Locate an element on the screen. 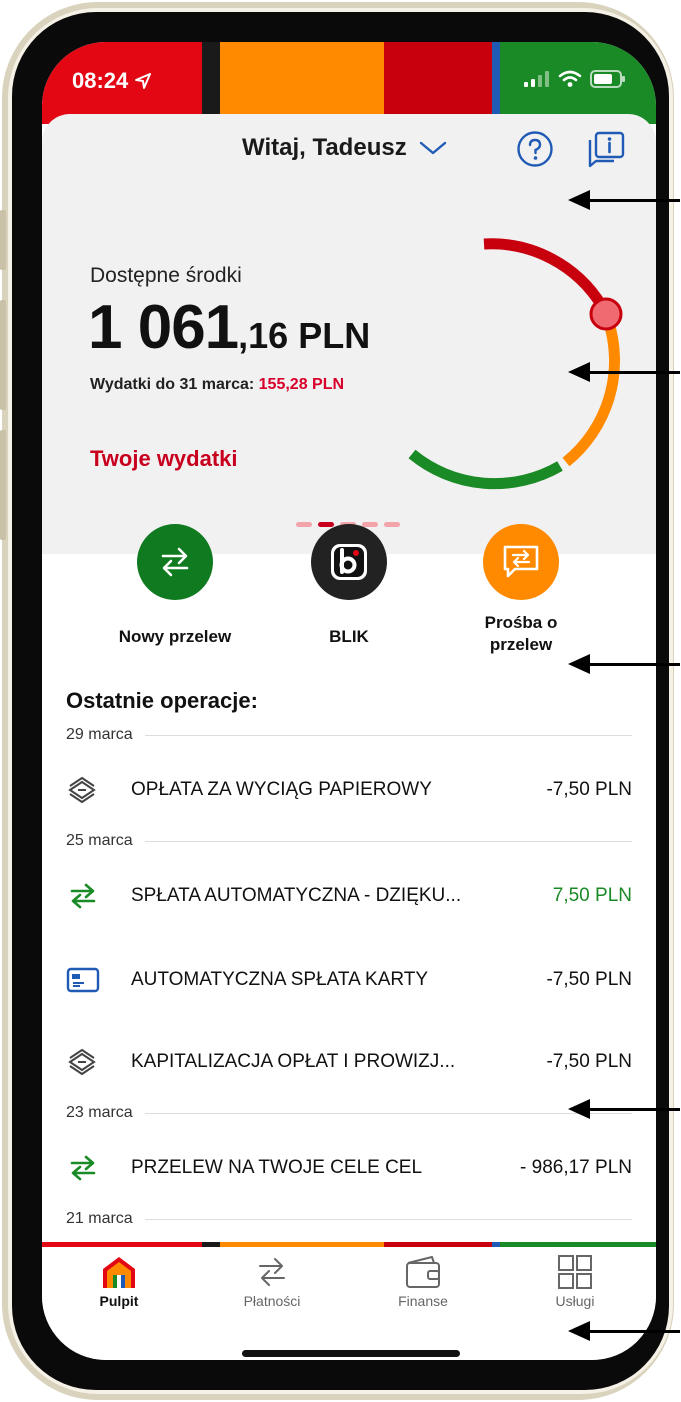 This screenshot has height=1402, width=681. transaction-name: PRZELEW NA TWOJE CELE CEL is located at coordinates (277, 1167).